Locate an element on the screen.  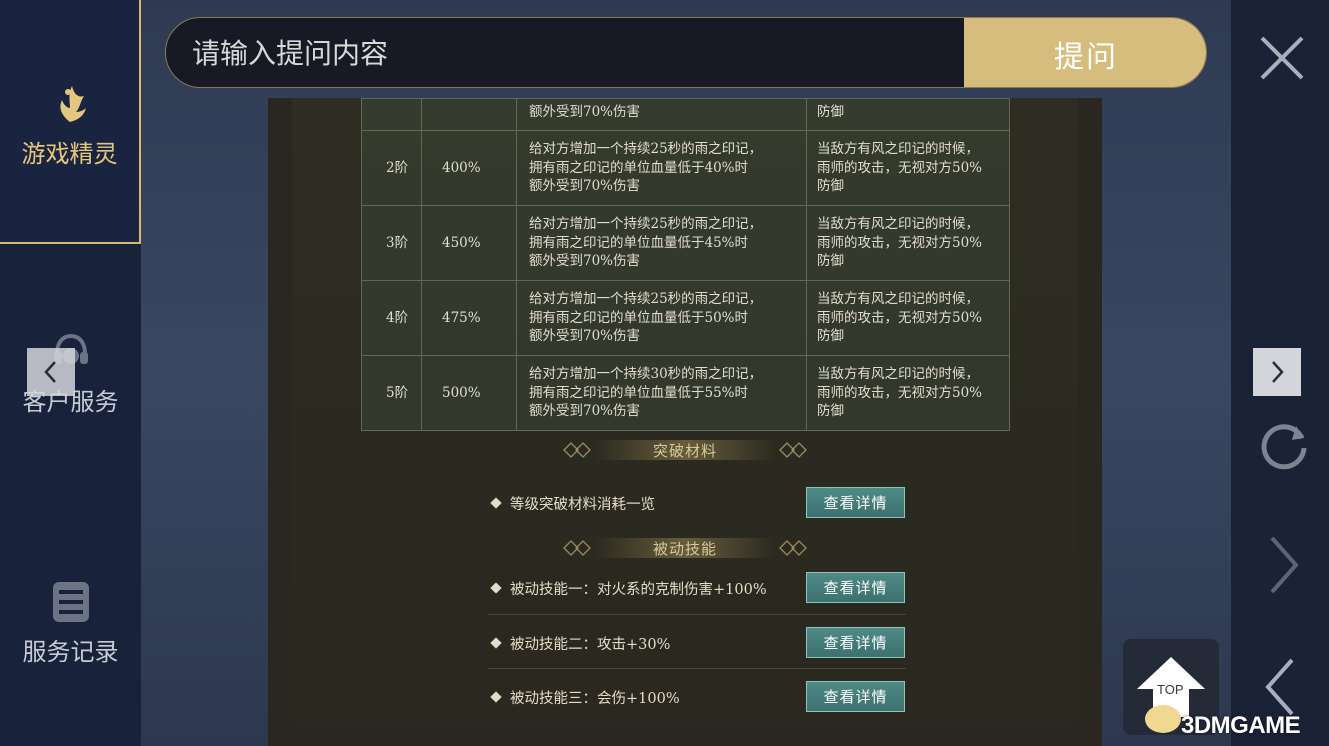
percent-cell: 450% is located at coordinates (469, 243).